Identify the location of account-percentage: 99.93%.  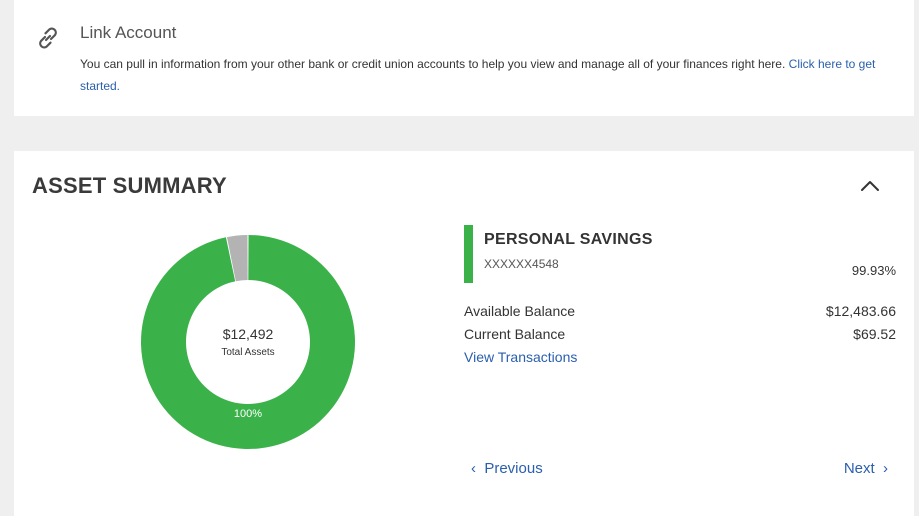
(873, 270).